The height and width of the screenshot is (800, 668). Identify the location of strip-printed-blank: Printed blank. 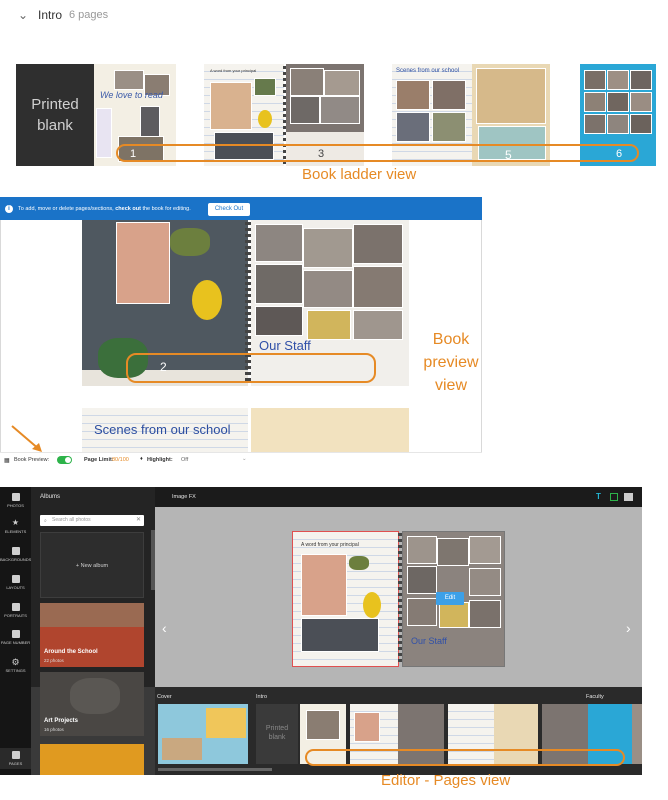
(277, 734).